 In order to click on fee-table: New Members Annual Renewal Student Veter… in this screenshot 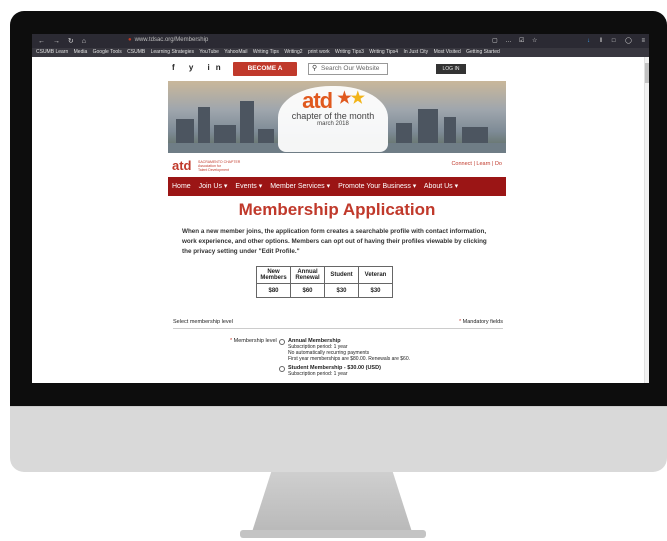, I will do `click(324, 282)`.